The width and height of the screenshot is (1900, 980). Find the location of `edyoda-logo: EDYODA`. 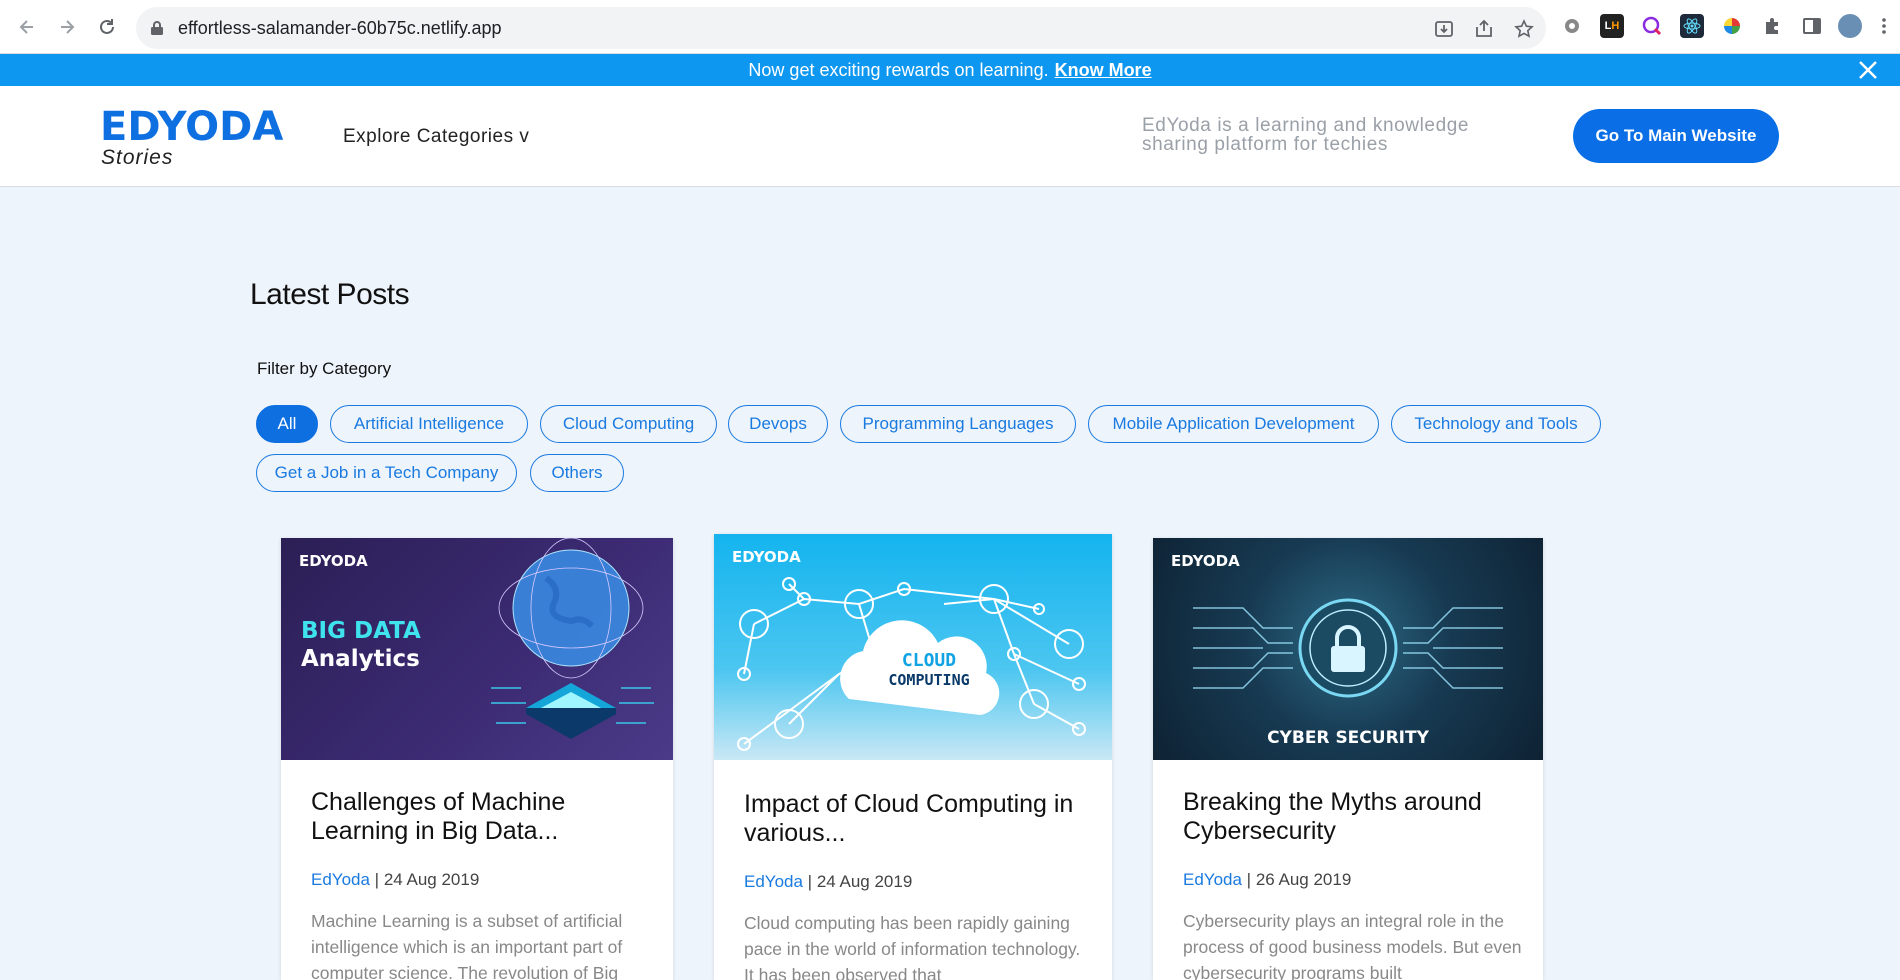

edyoda-logo: EDYODA is located at coordinates (191, 127).